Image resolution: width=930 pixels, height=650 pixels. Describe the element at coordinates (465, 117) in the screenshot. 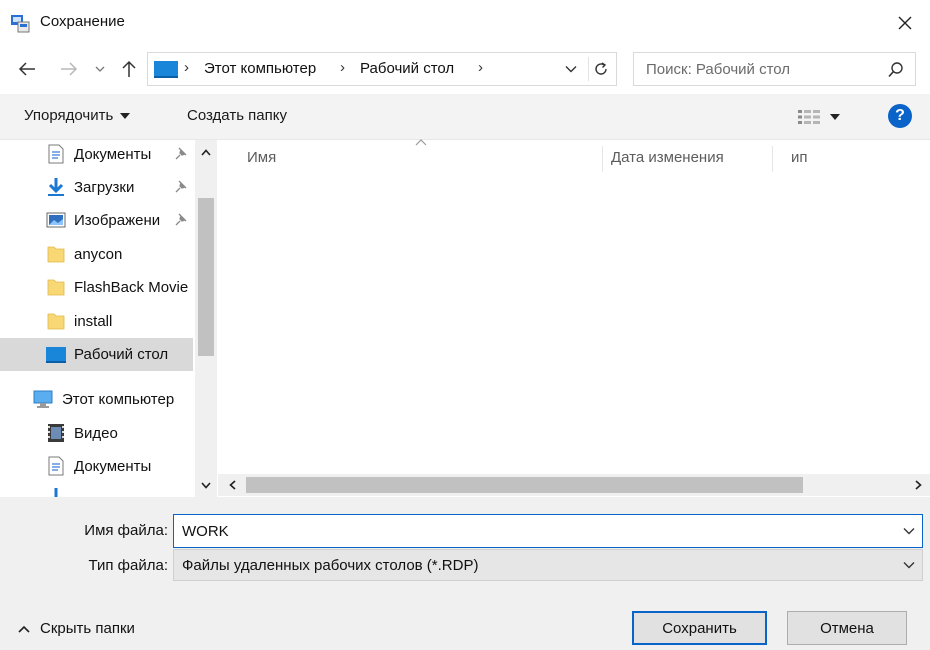

I see `command-toolbar: Упорядочить Создать папку` at that location.